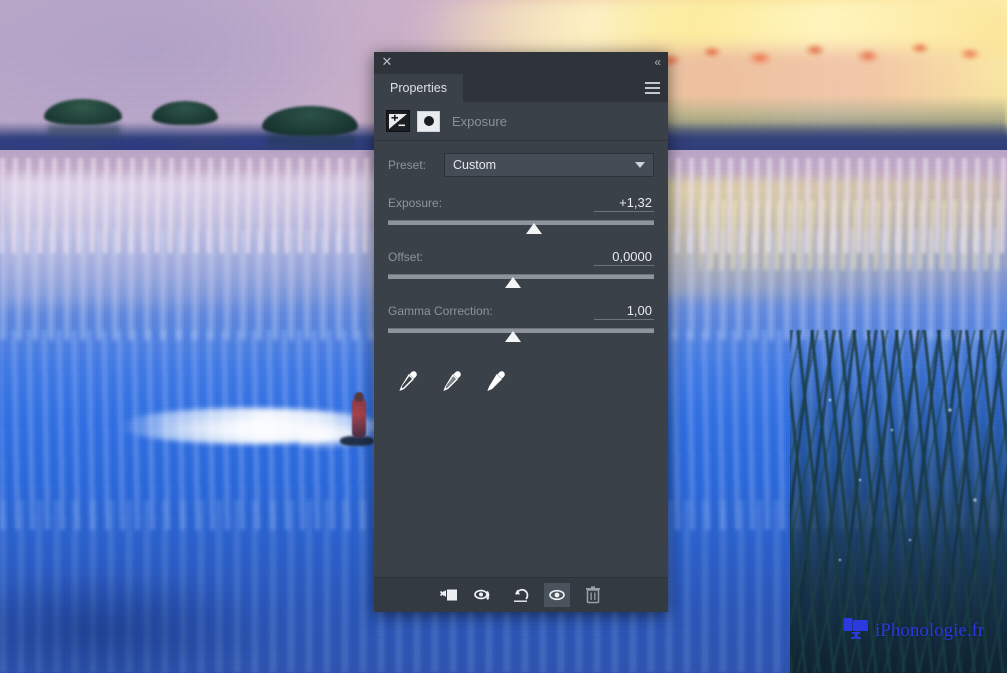 This screenshot has height=673, width=1007. Describe the element at coordinates (521, 381) in the screenshot. I see `eyedropper-row` at that location.